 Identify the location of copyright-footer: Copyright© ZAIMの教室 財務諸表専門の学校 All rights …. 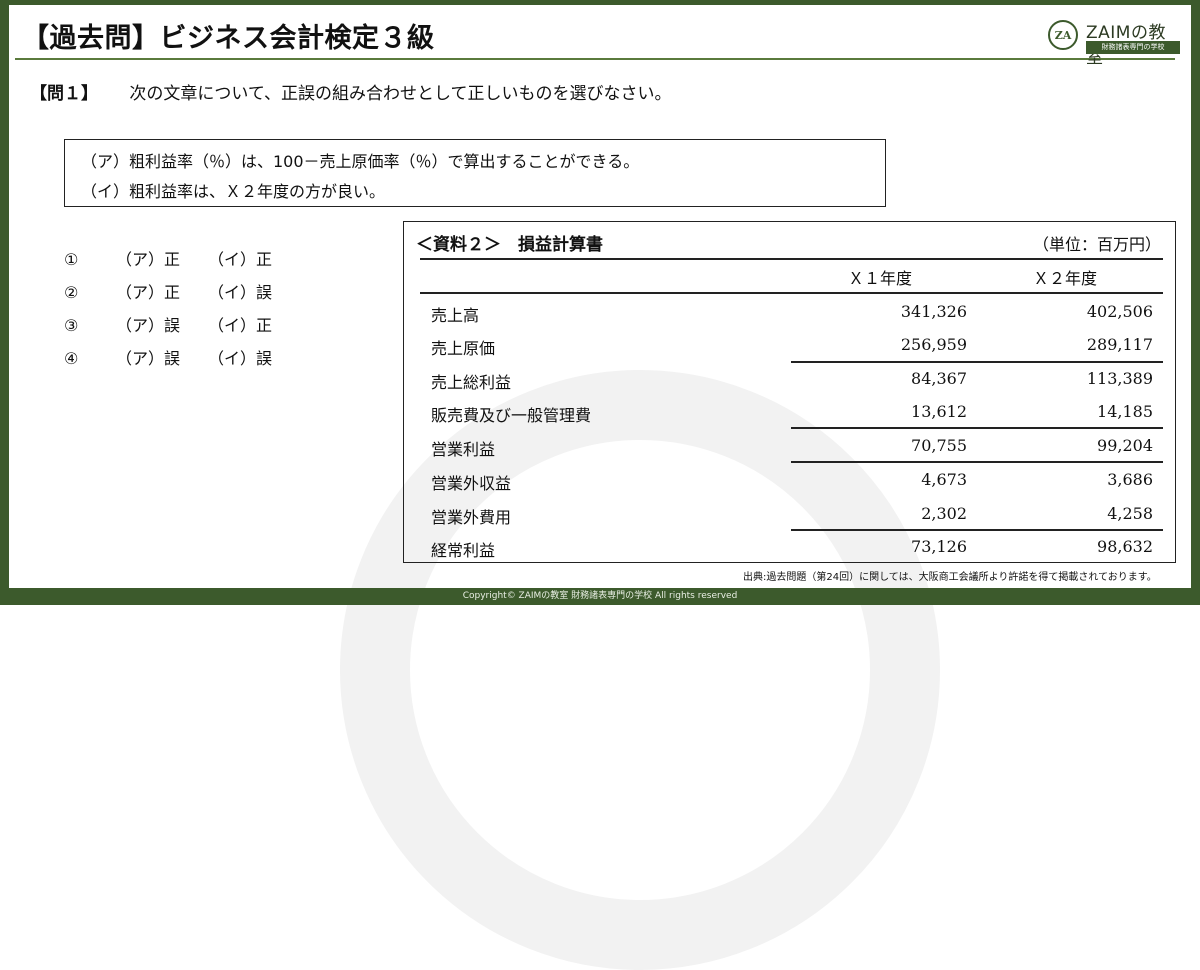
(600, 596).